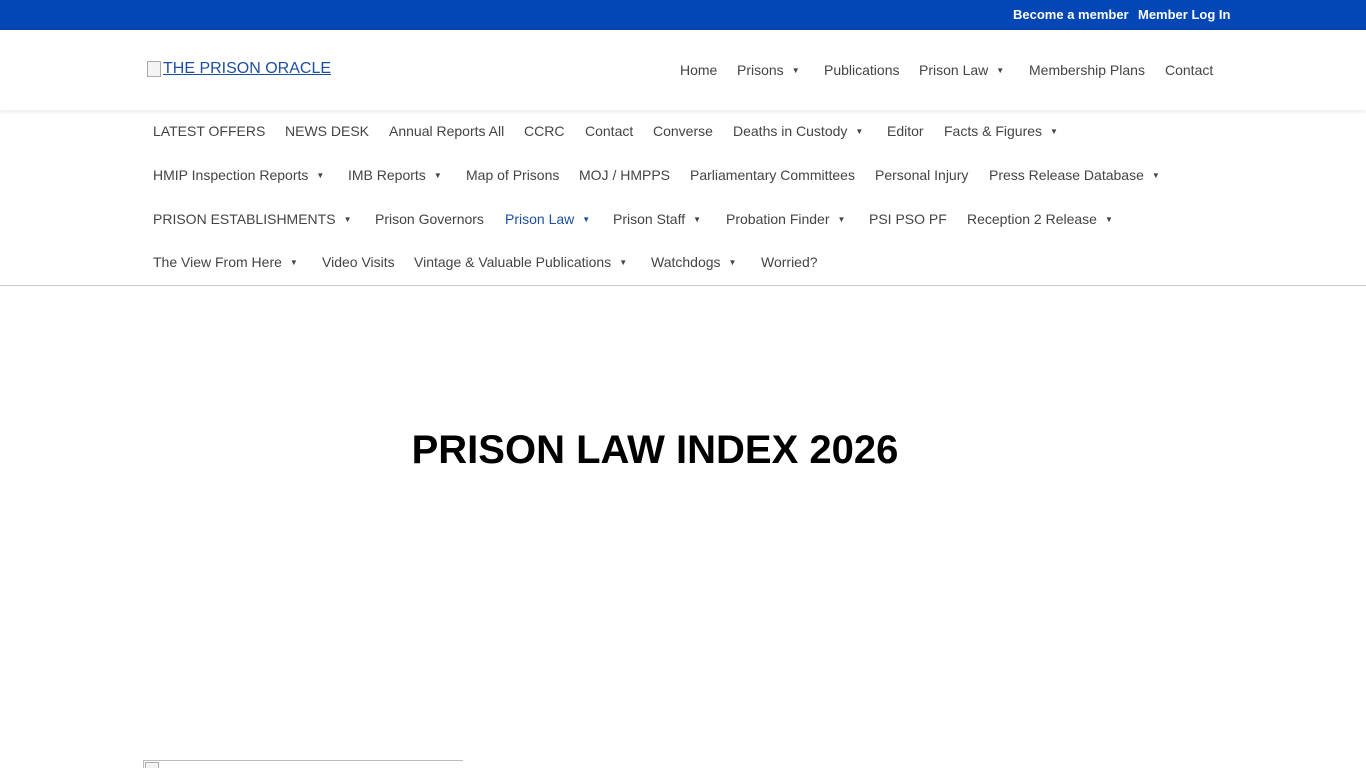 Image resolution: width=1366 pixels, height=768 pixels. What do you see at coordinates (686, 262) in the screenshot?
I see `sec-nav-label: Watchdogs` at bounding box center [686, 262].